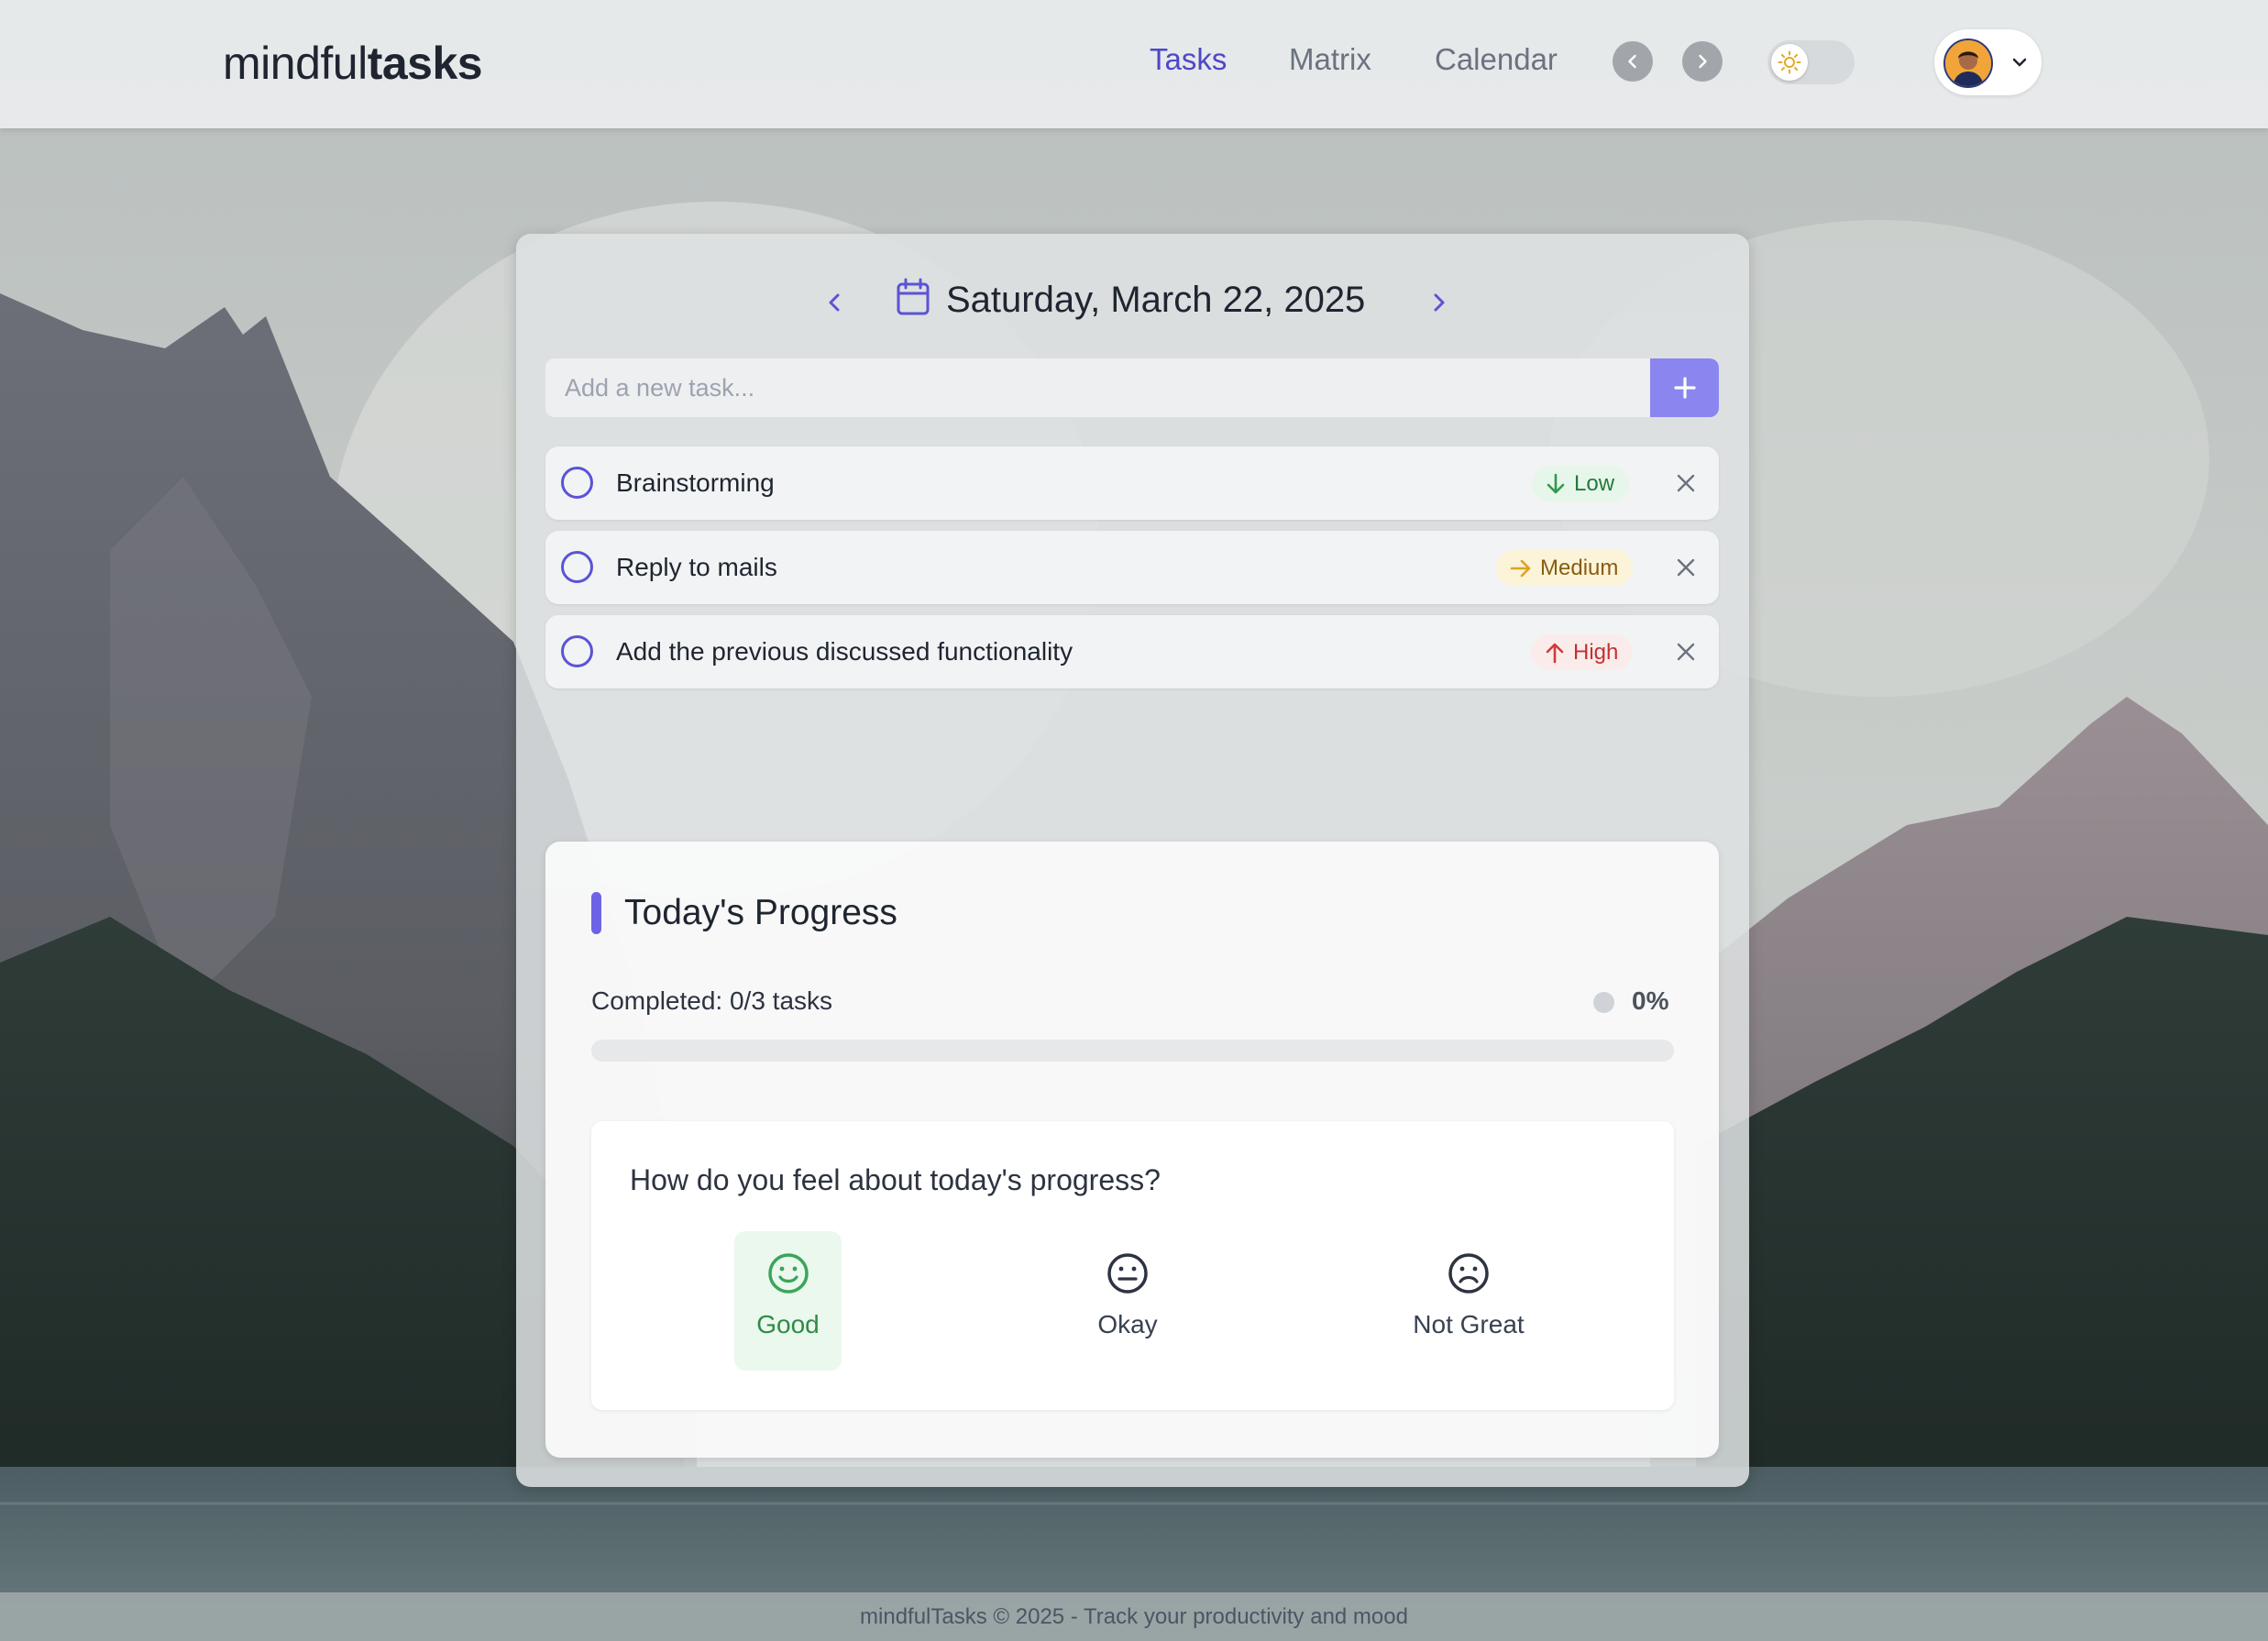 The image size is (2268, 1641). I want to click on sun-icon, so click(1790, 62).